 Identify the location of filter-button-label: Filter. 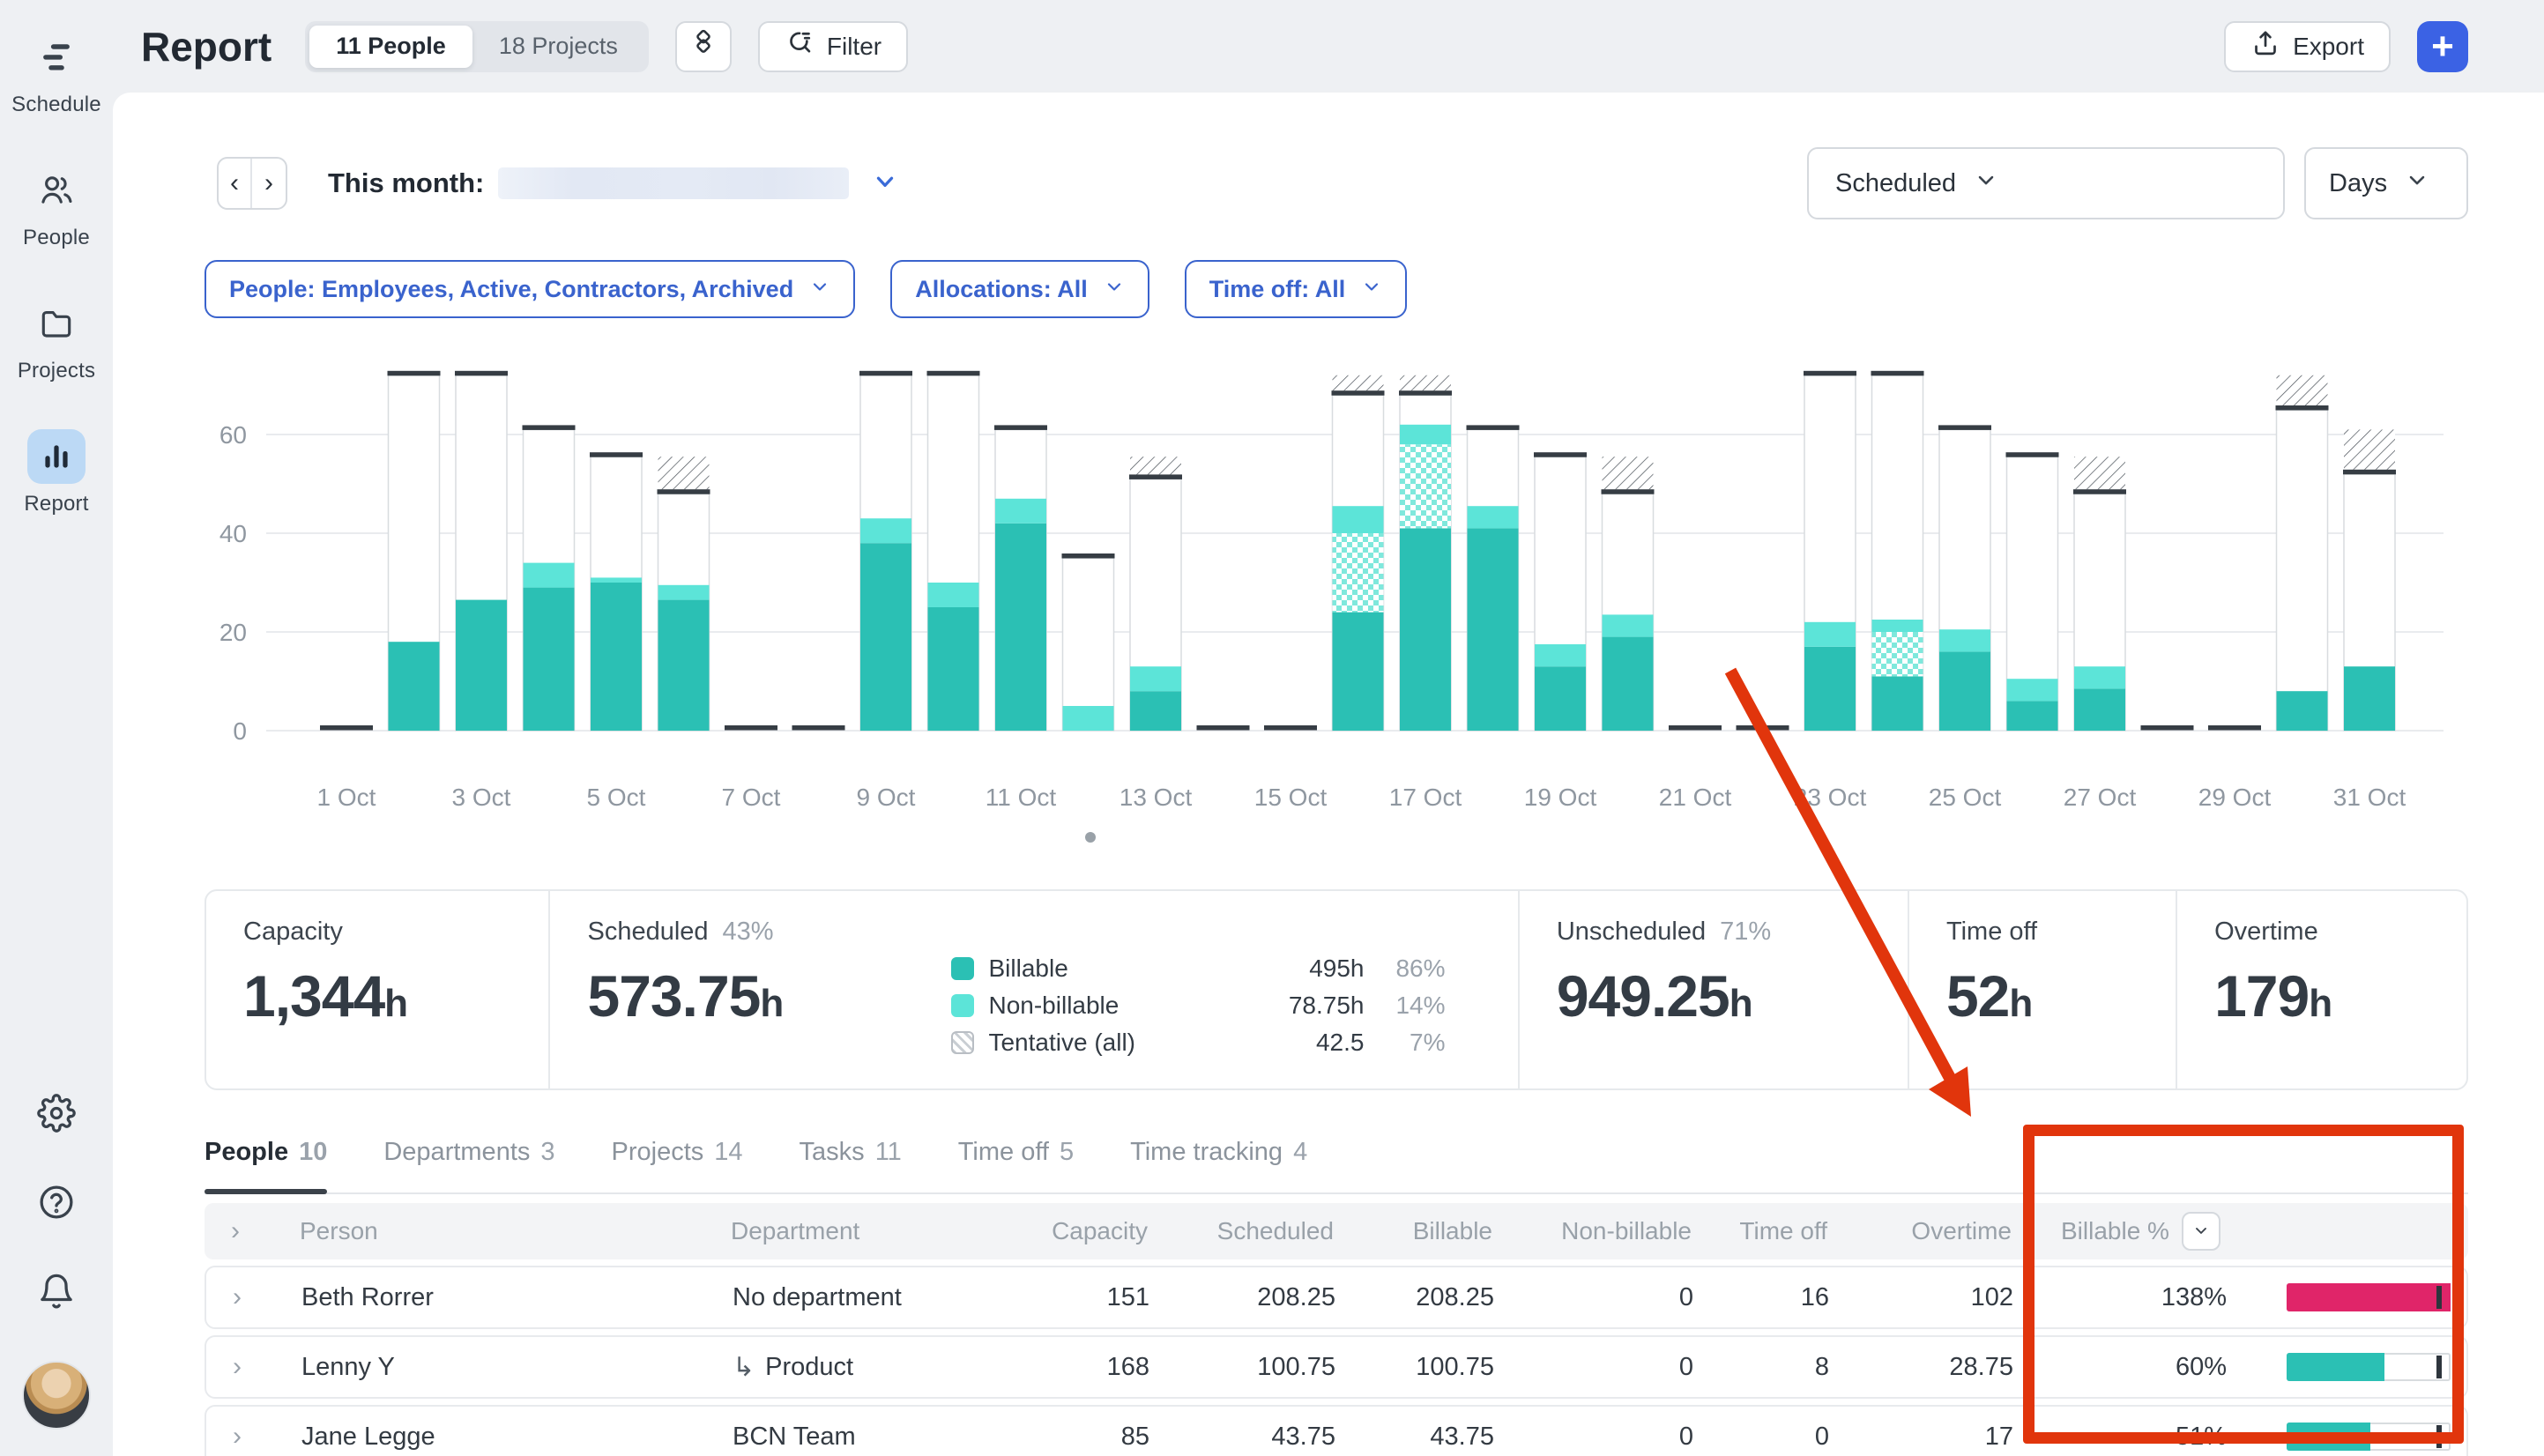
(854, 46).